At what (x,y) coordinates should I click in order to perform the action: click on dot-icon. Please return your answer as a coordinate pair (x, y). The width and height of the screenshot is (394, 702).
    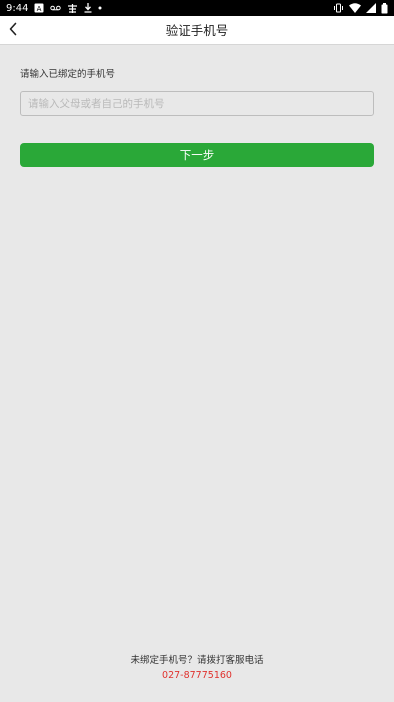
    Looking at the image, I should click on (100, 8).